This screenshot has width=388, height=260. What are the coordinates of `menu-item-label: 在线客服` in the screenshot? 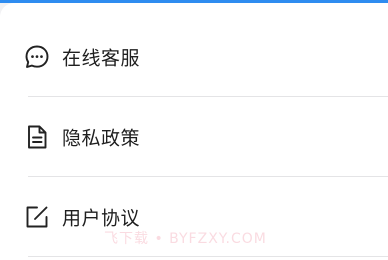 It's located at (101, 58).